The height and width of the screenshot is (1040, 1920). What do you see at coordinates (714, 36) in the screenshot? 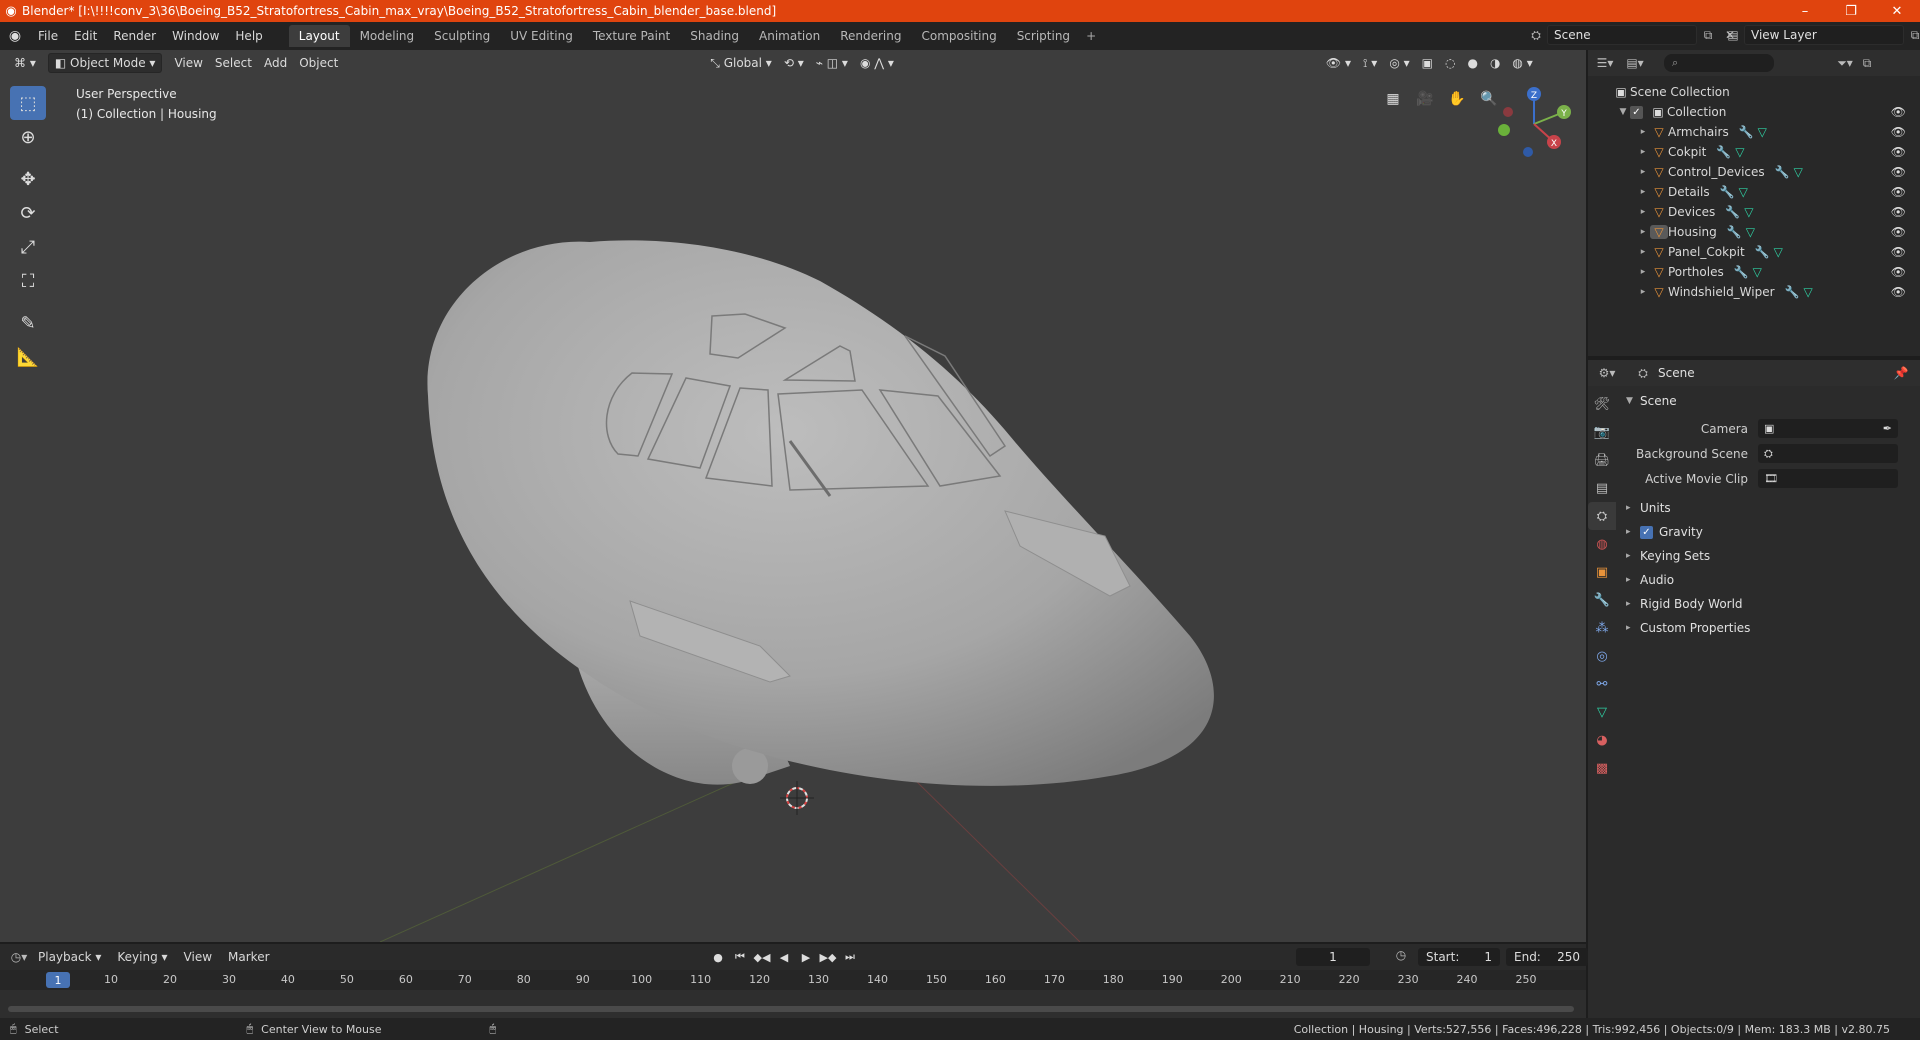
I see `tab-shading: Shading` at bounding box center [714, 36].